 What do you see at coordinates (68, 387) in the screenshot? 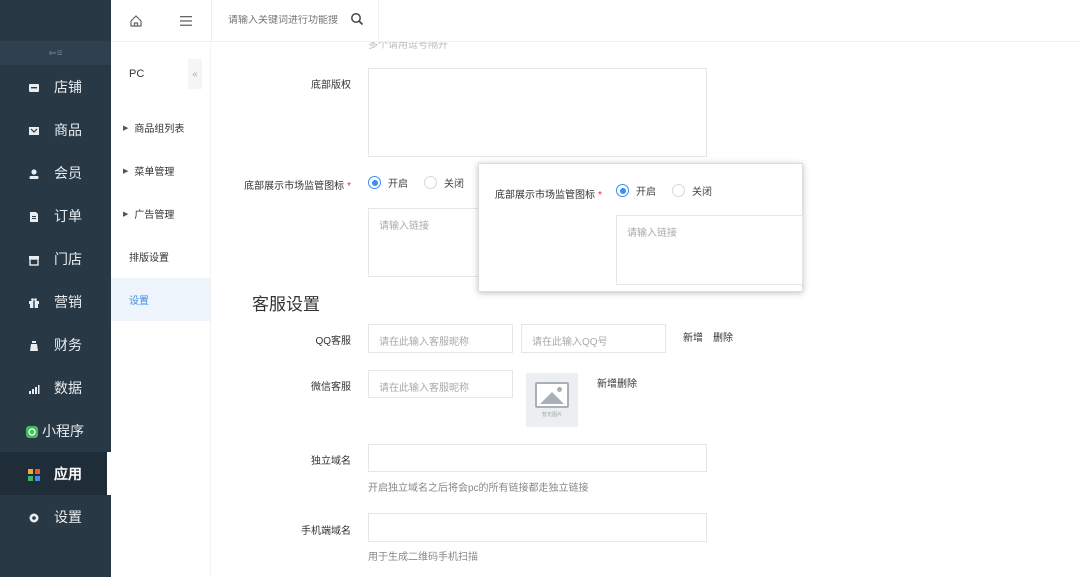
I see `sidebar-item-label: 数据` at bounding box center [68, 387].